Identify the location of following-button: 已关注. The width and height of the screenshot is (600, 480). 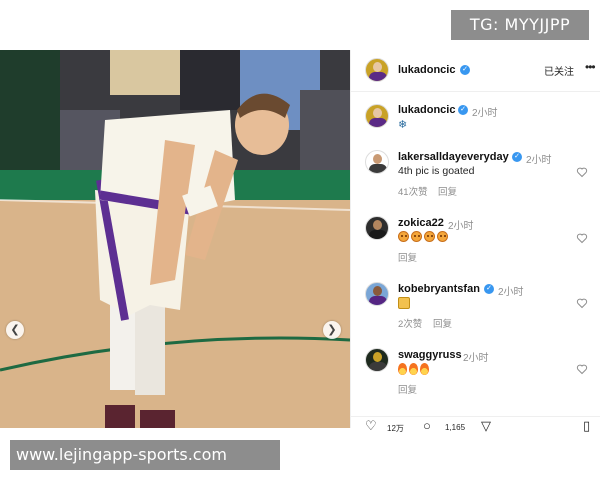
(559, 70).